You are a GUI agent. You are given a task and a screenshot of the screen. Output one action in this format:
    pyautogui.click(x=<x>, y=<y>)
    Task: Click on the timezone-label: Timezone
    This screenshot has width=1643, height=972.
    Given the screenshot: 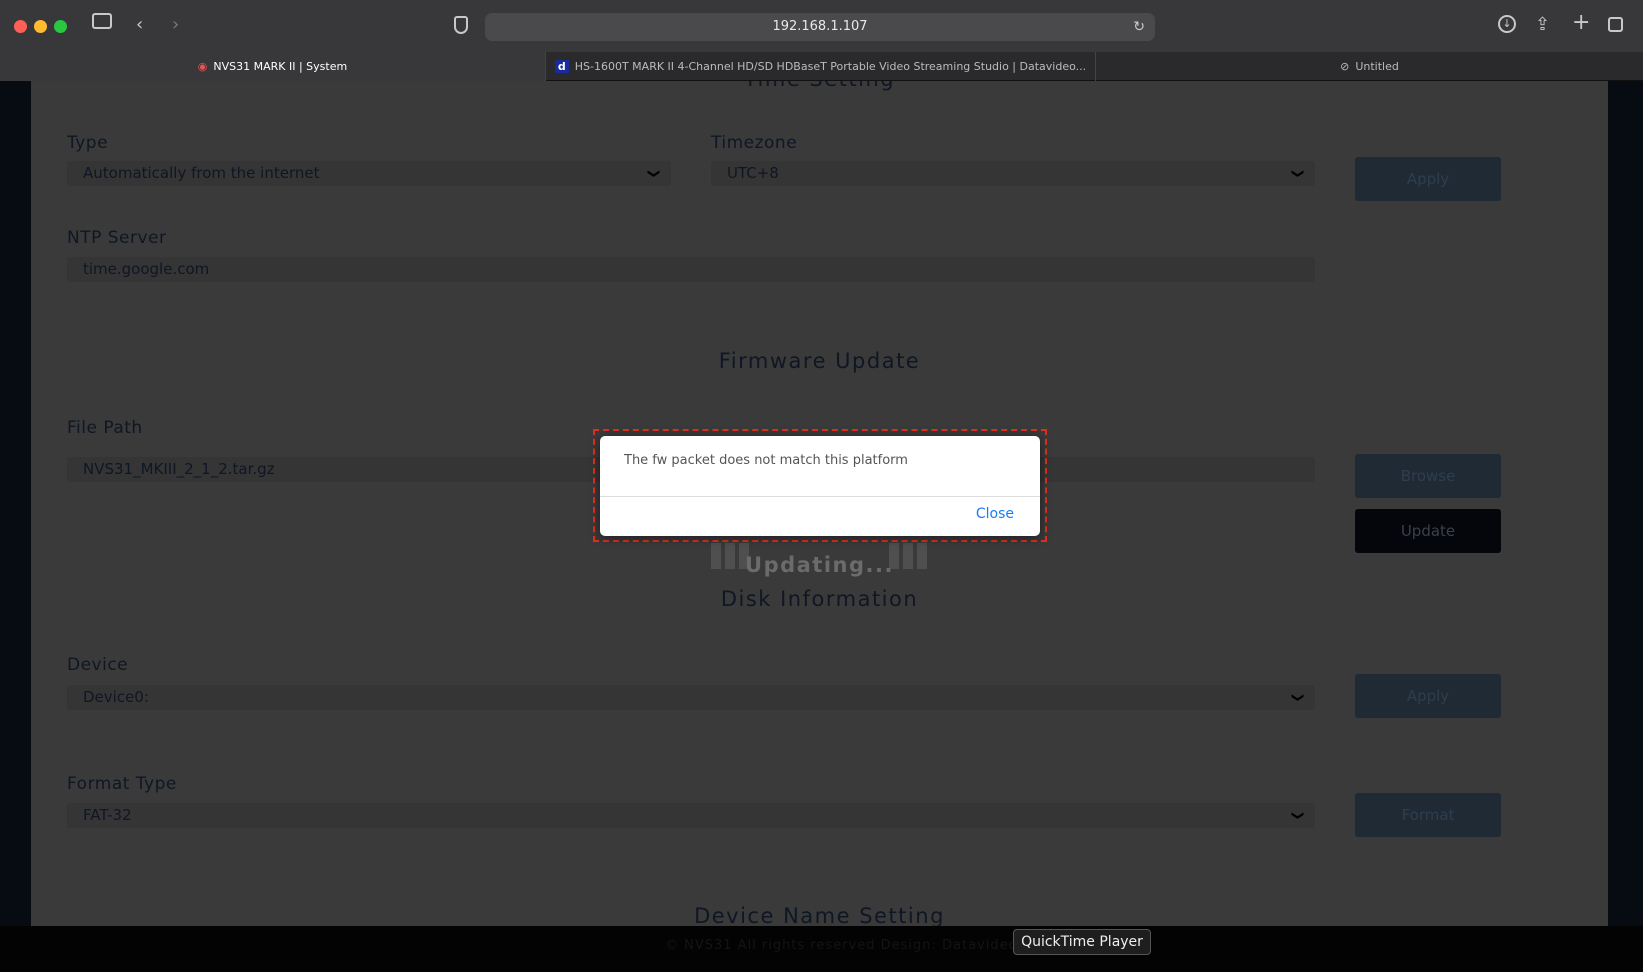 What is the action you would take?
    pyautogui.click(x=754, y=143)
    